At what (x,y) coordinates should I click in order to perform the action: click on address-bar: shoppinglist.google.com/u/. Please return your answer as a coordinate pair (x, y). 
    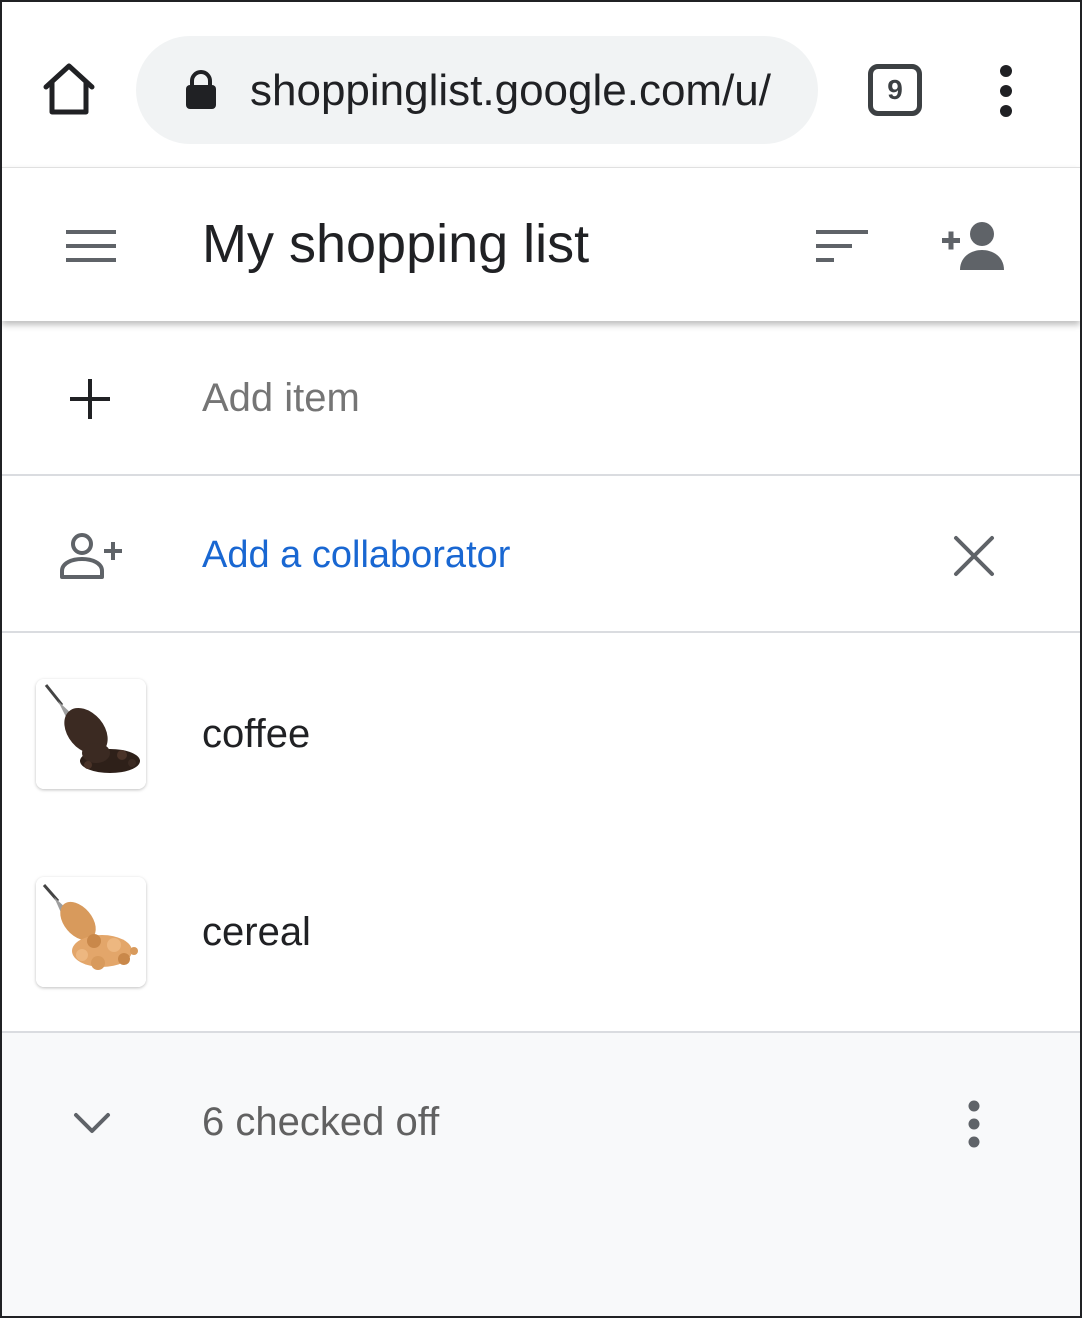
    Looking at the image, I should click on (477, 90).